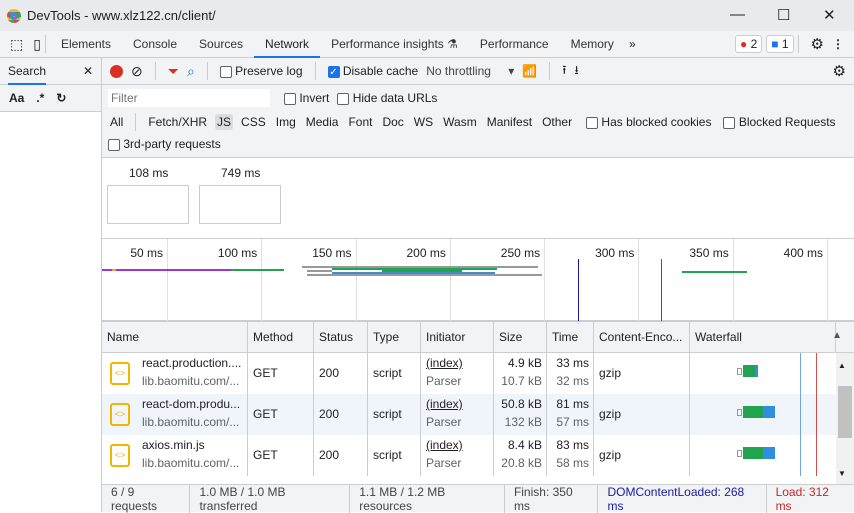  What do you see at coordinates (137, 71) in the screenshot?
I see `clear-icon: ⊘` at bounding box center [137, 71].